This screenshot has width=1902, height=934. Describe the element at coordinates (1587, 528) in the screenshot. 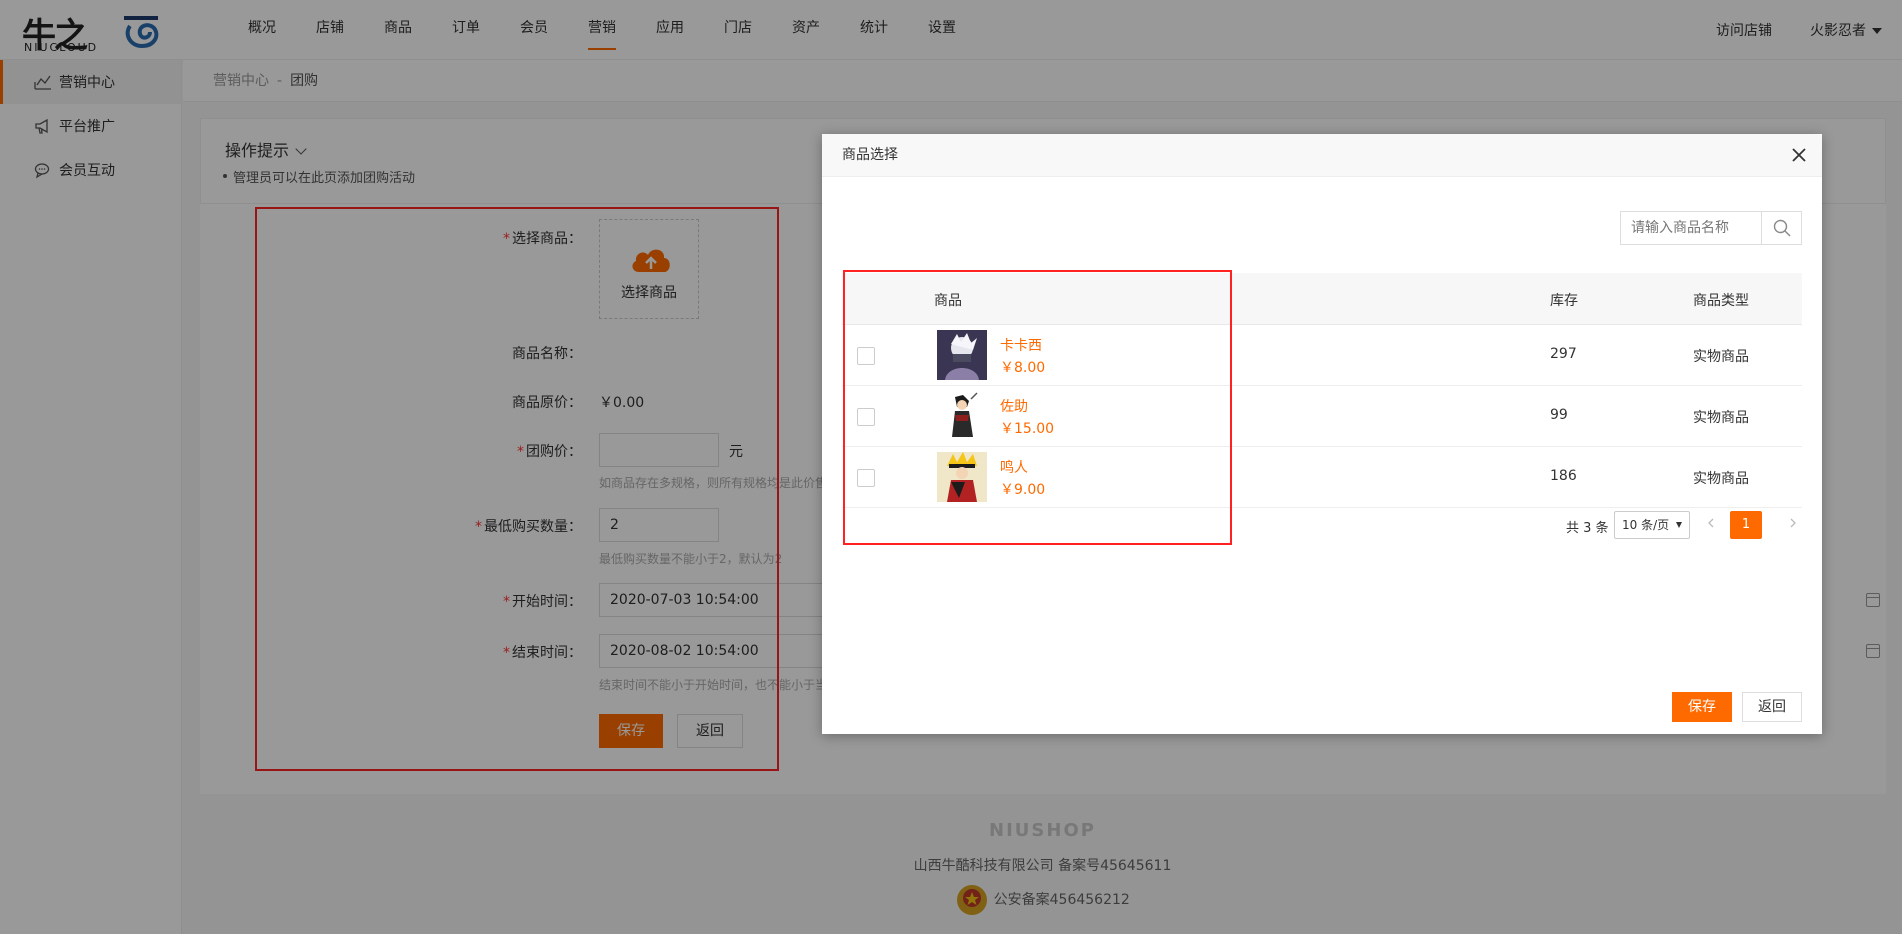

I see `pagination-total: 共 3 条` at that location.